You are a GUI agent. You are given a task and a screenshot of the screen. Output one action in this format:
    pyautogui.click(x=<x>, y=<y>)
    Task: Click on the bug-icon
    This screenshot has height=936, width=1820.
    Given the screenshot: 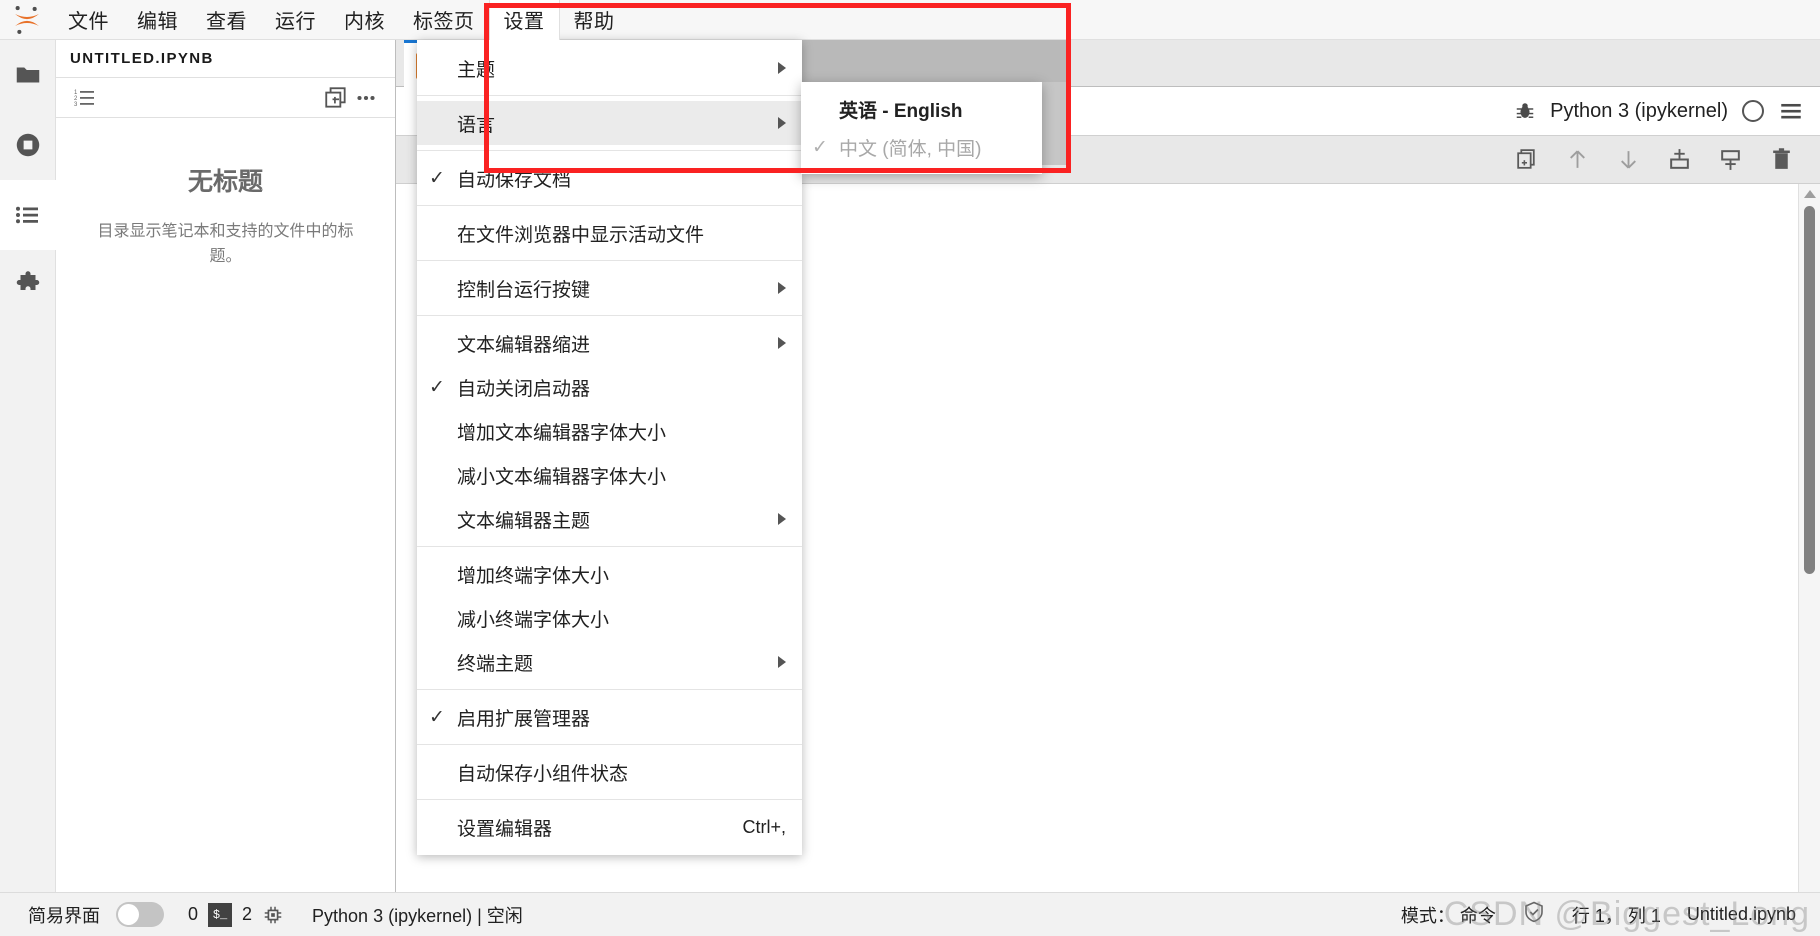 What is the action you would take?
    pyautogui.click(x=1525, y=111)
    